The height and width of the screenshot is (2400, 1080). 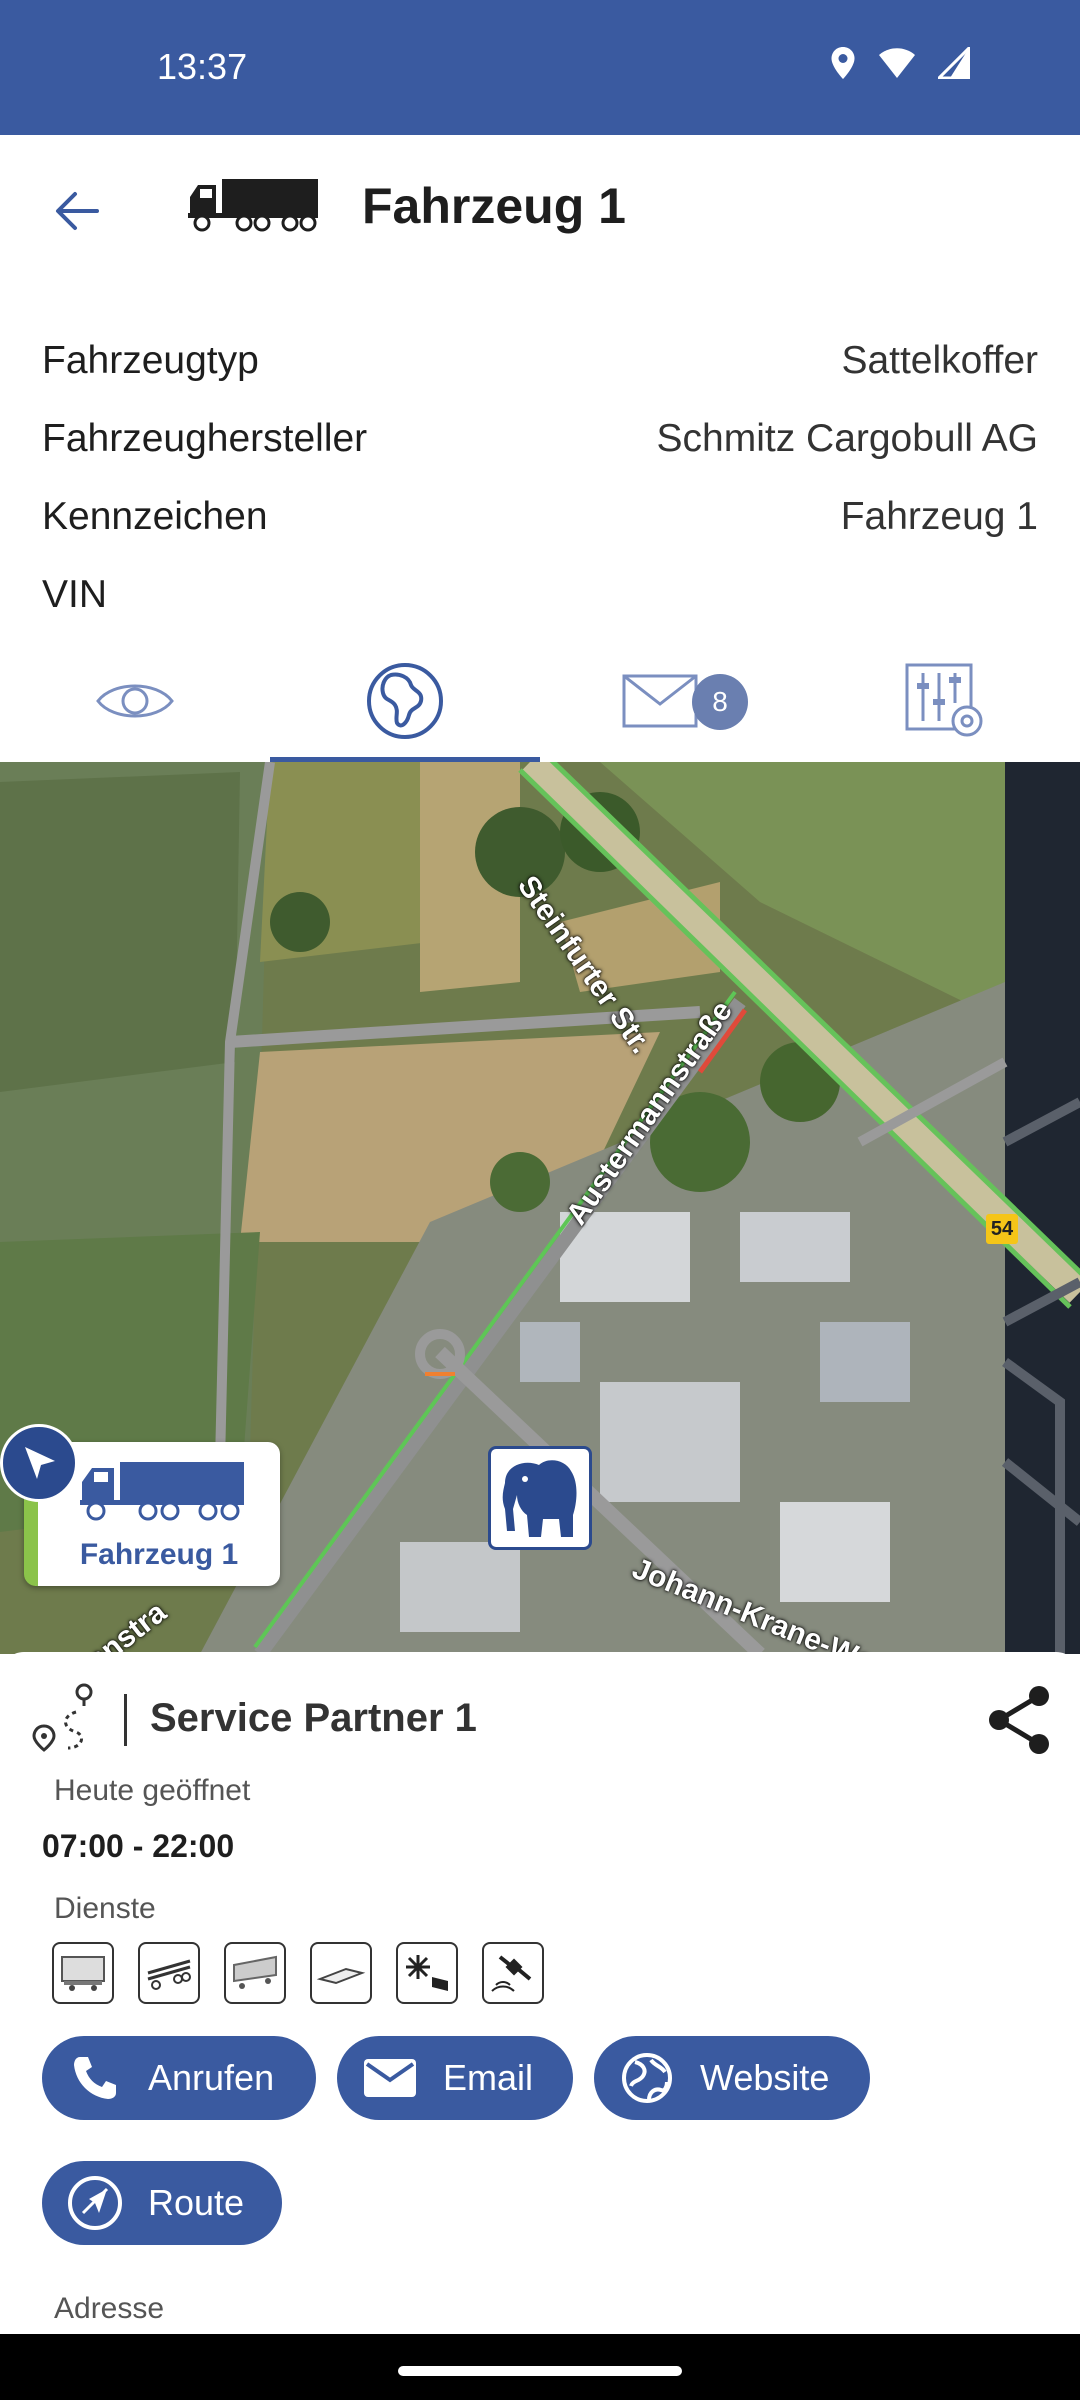 I want to click on tab-messages: 8, so click(x=675, y=701).